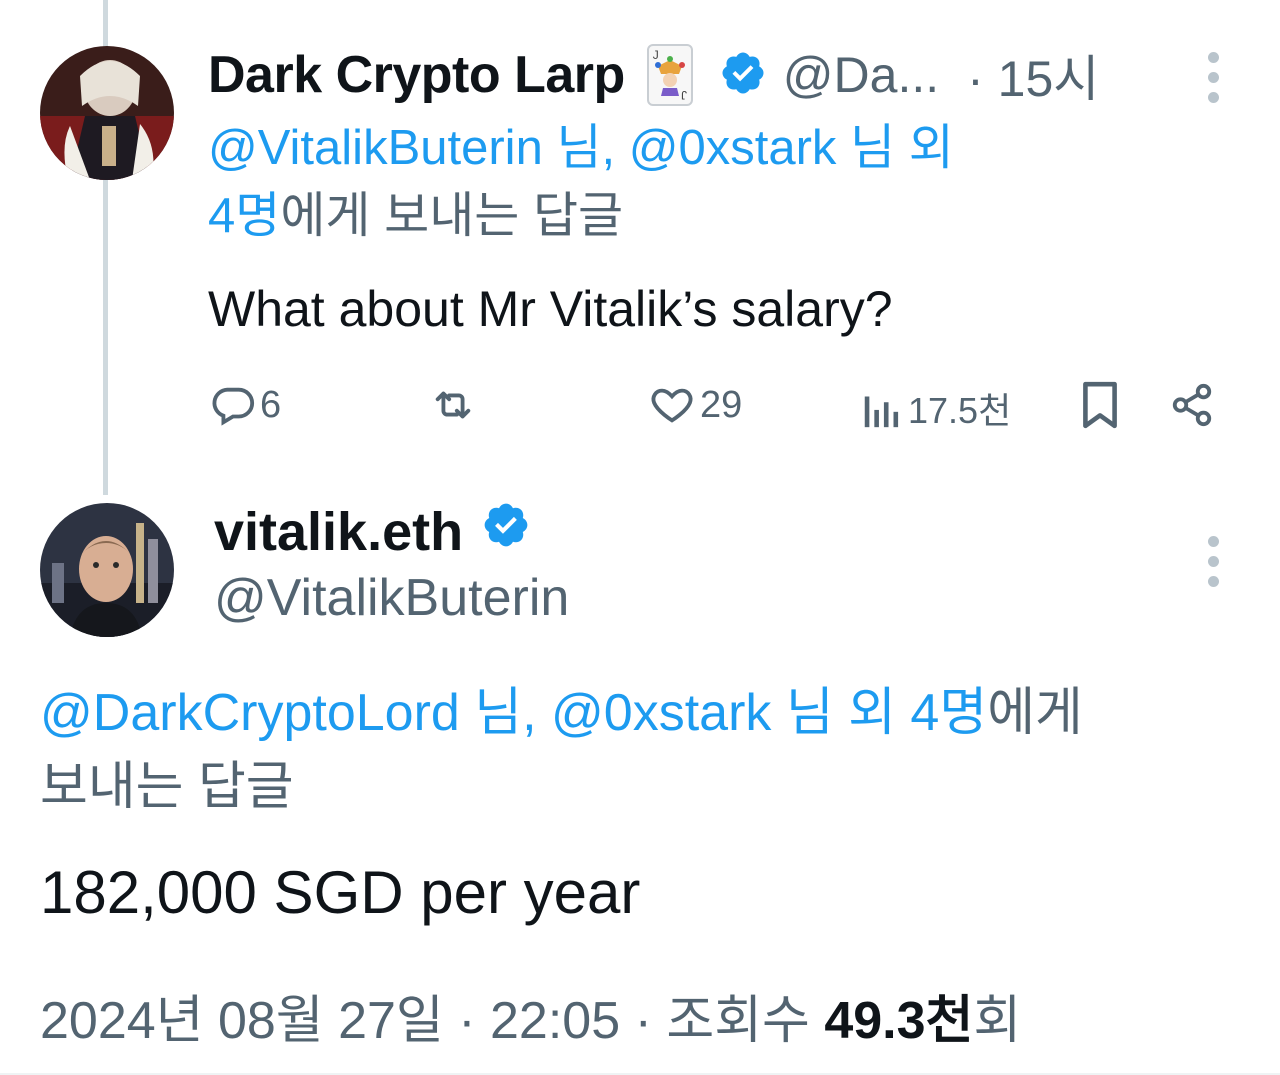  What do you see at coordinates (1033, 75) in the screenshot?
I see `tweet-time: · 15시` at bounding box center [1033, 75].